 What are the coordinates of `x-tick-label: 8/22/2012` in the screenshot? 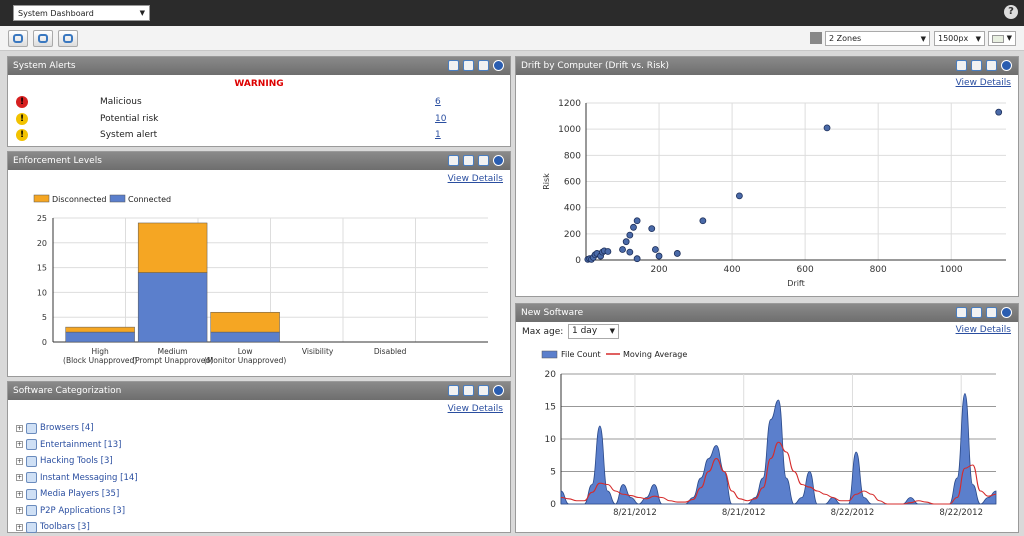 It's located at (853, 513).